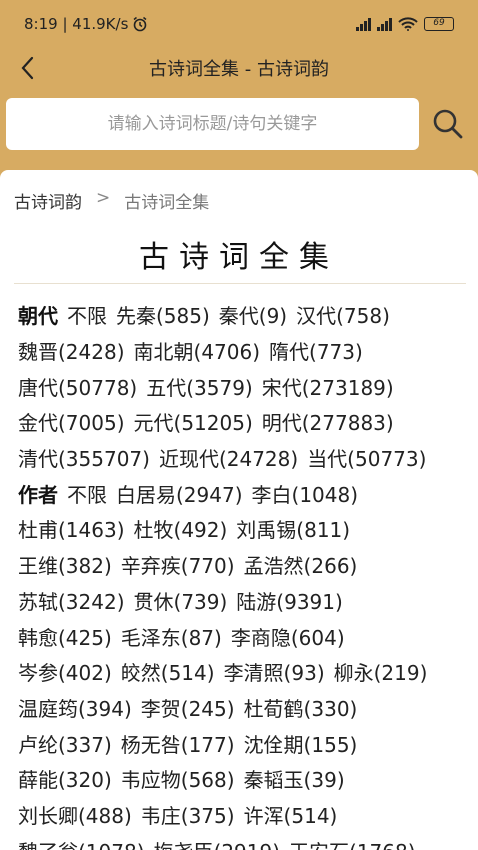 The image size is (478, 850). I want to click on filter-row: 韩愈(425) 毛泽东(87) 李商隐(604), so click(243, 636).